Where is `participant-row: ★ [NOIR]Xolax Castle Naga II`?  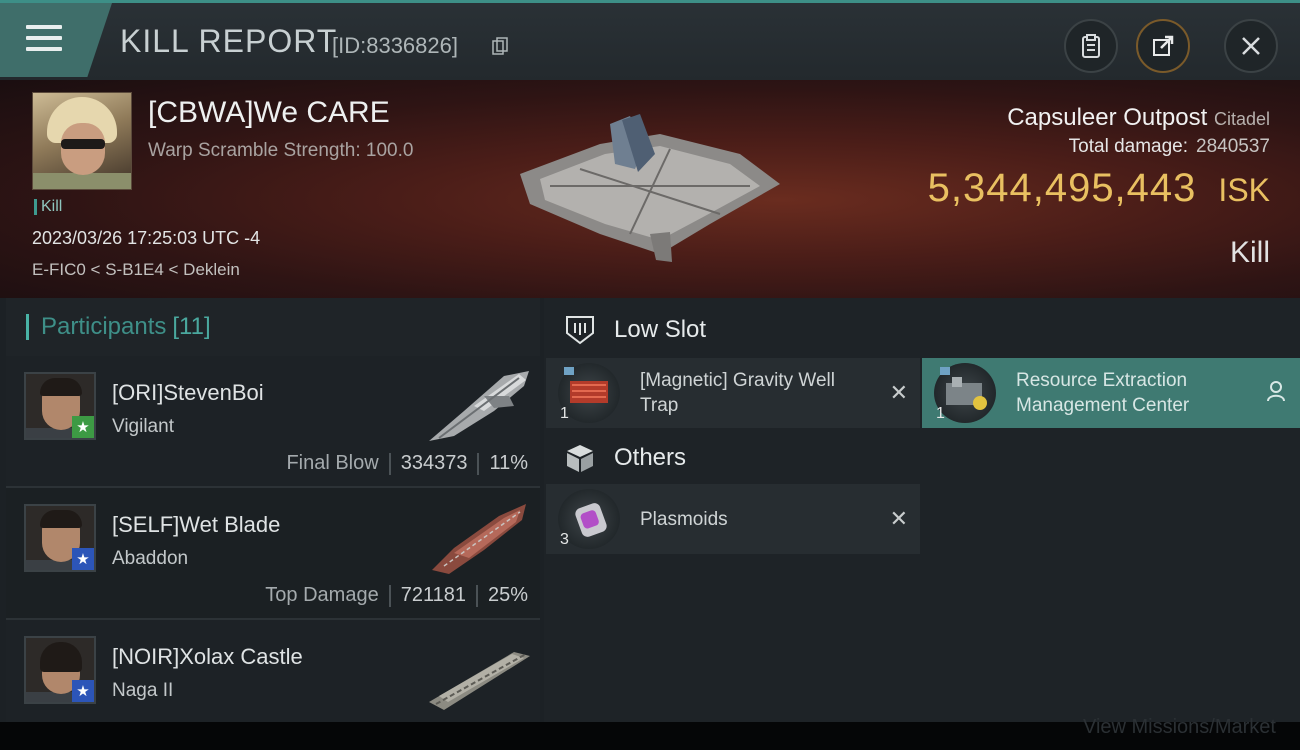 participant-row: ★ [NOIR]Xolax Castle Naga II is located at coordinates (273, 675).